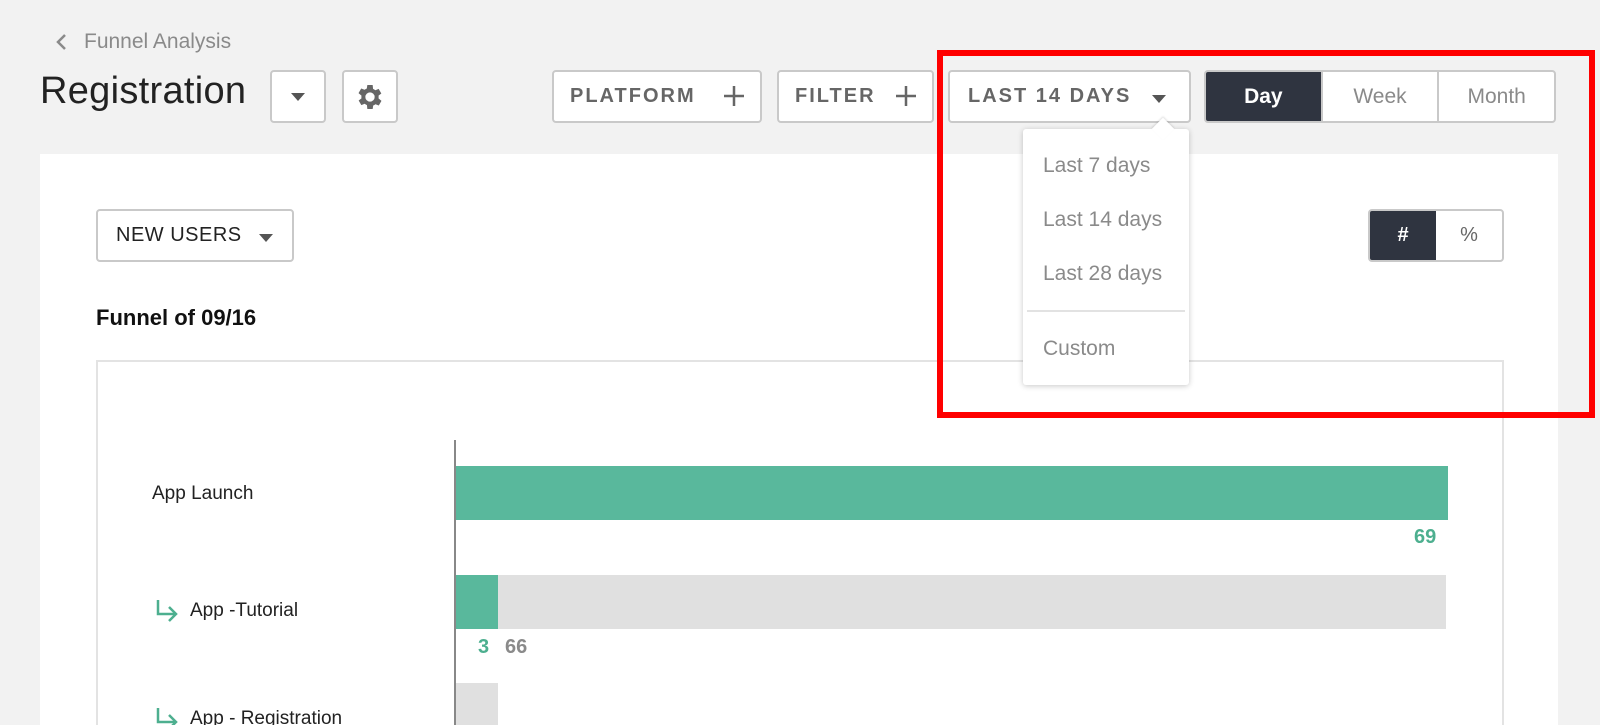 The image size is (1600, 725). I want to click on step-label-text: App -Tutorial, so click(244, 610).